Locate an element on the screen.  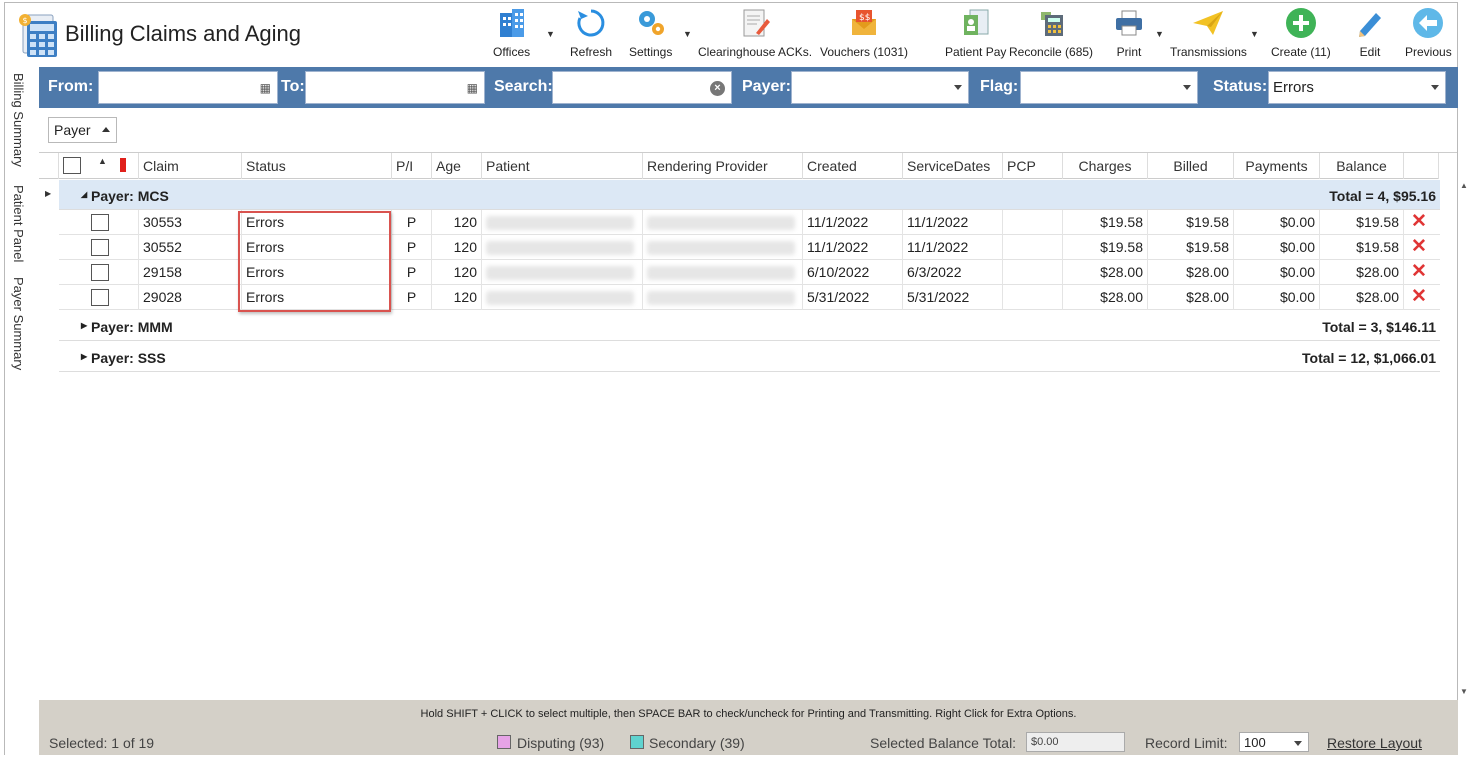
payer-label: Payer: is located at coordinates (766, 86).